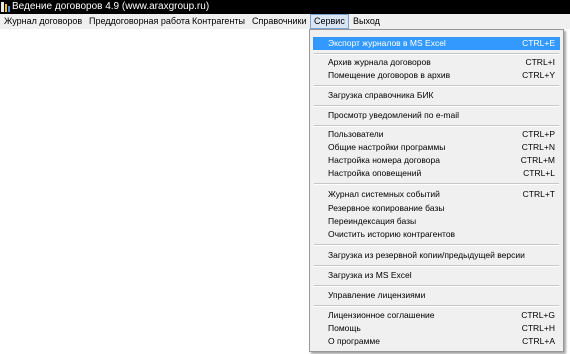 This screenshot has width=570, height=354. Describe the element at coordinates (436, 173) in the screenshot. I see `menu-item-notification-settings: Настройка оповещений CTRL+L` at that location.